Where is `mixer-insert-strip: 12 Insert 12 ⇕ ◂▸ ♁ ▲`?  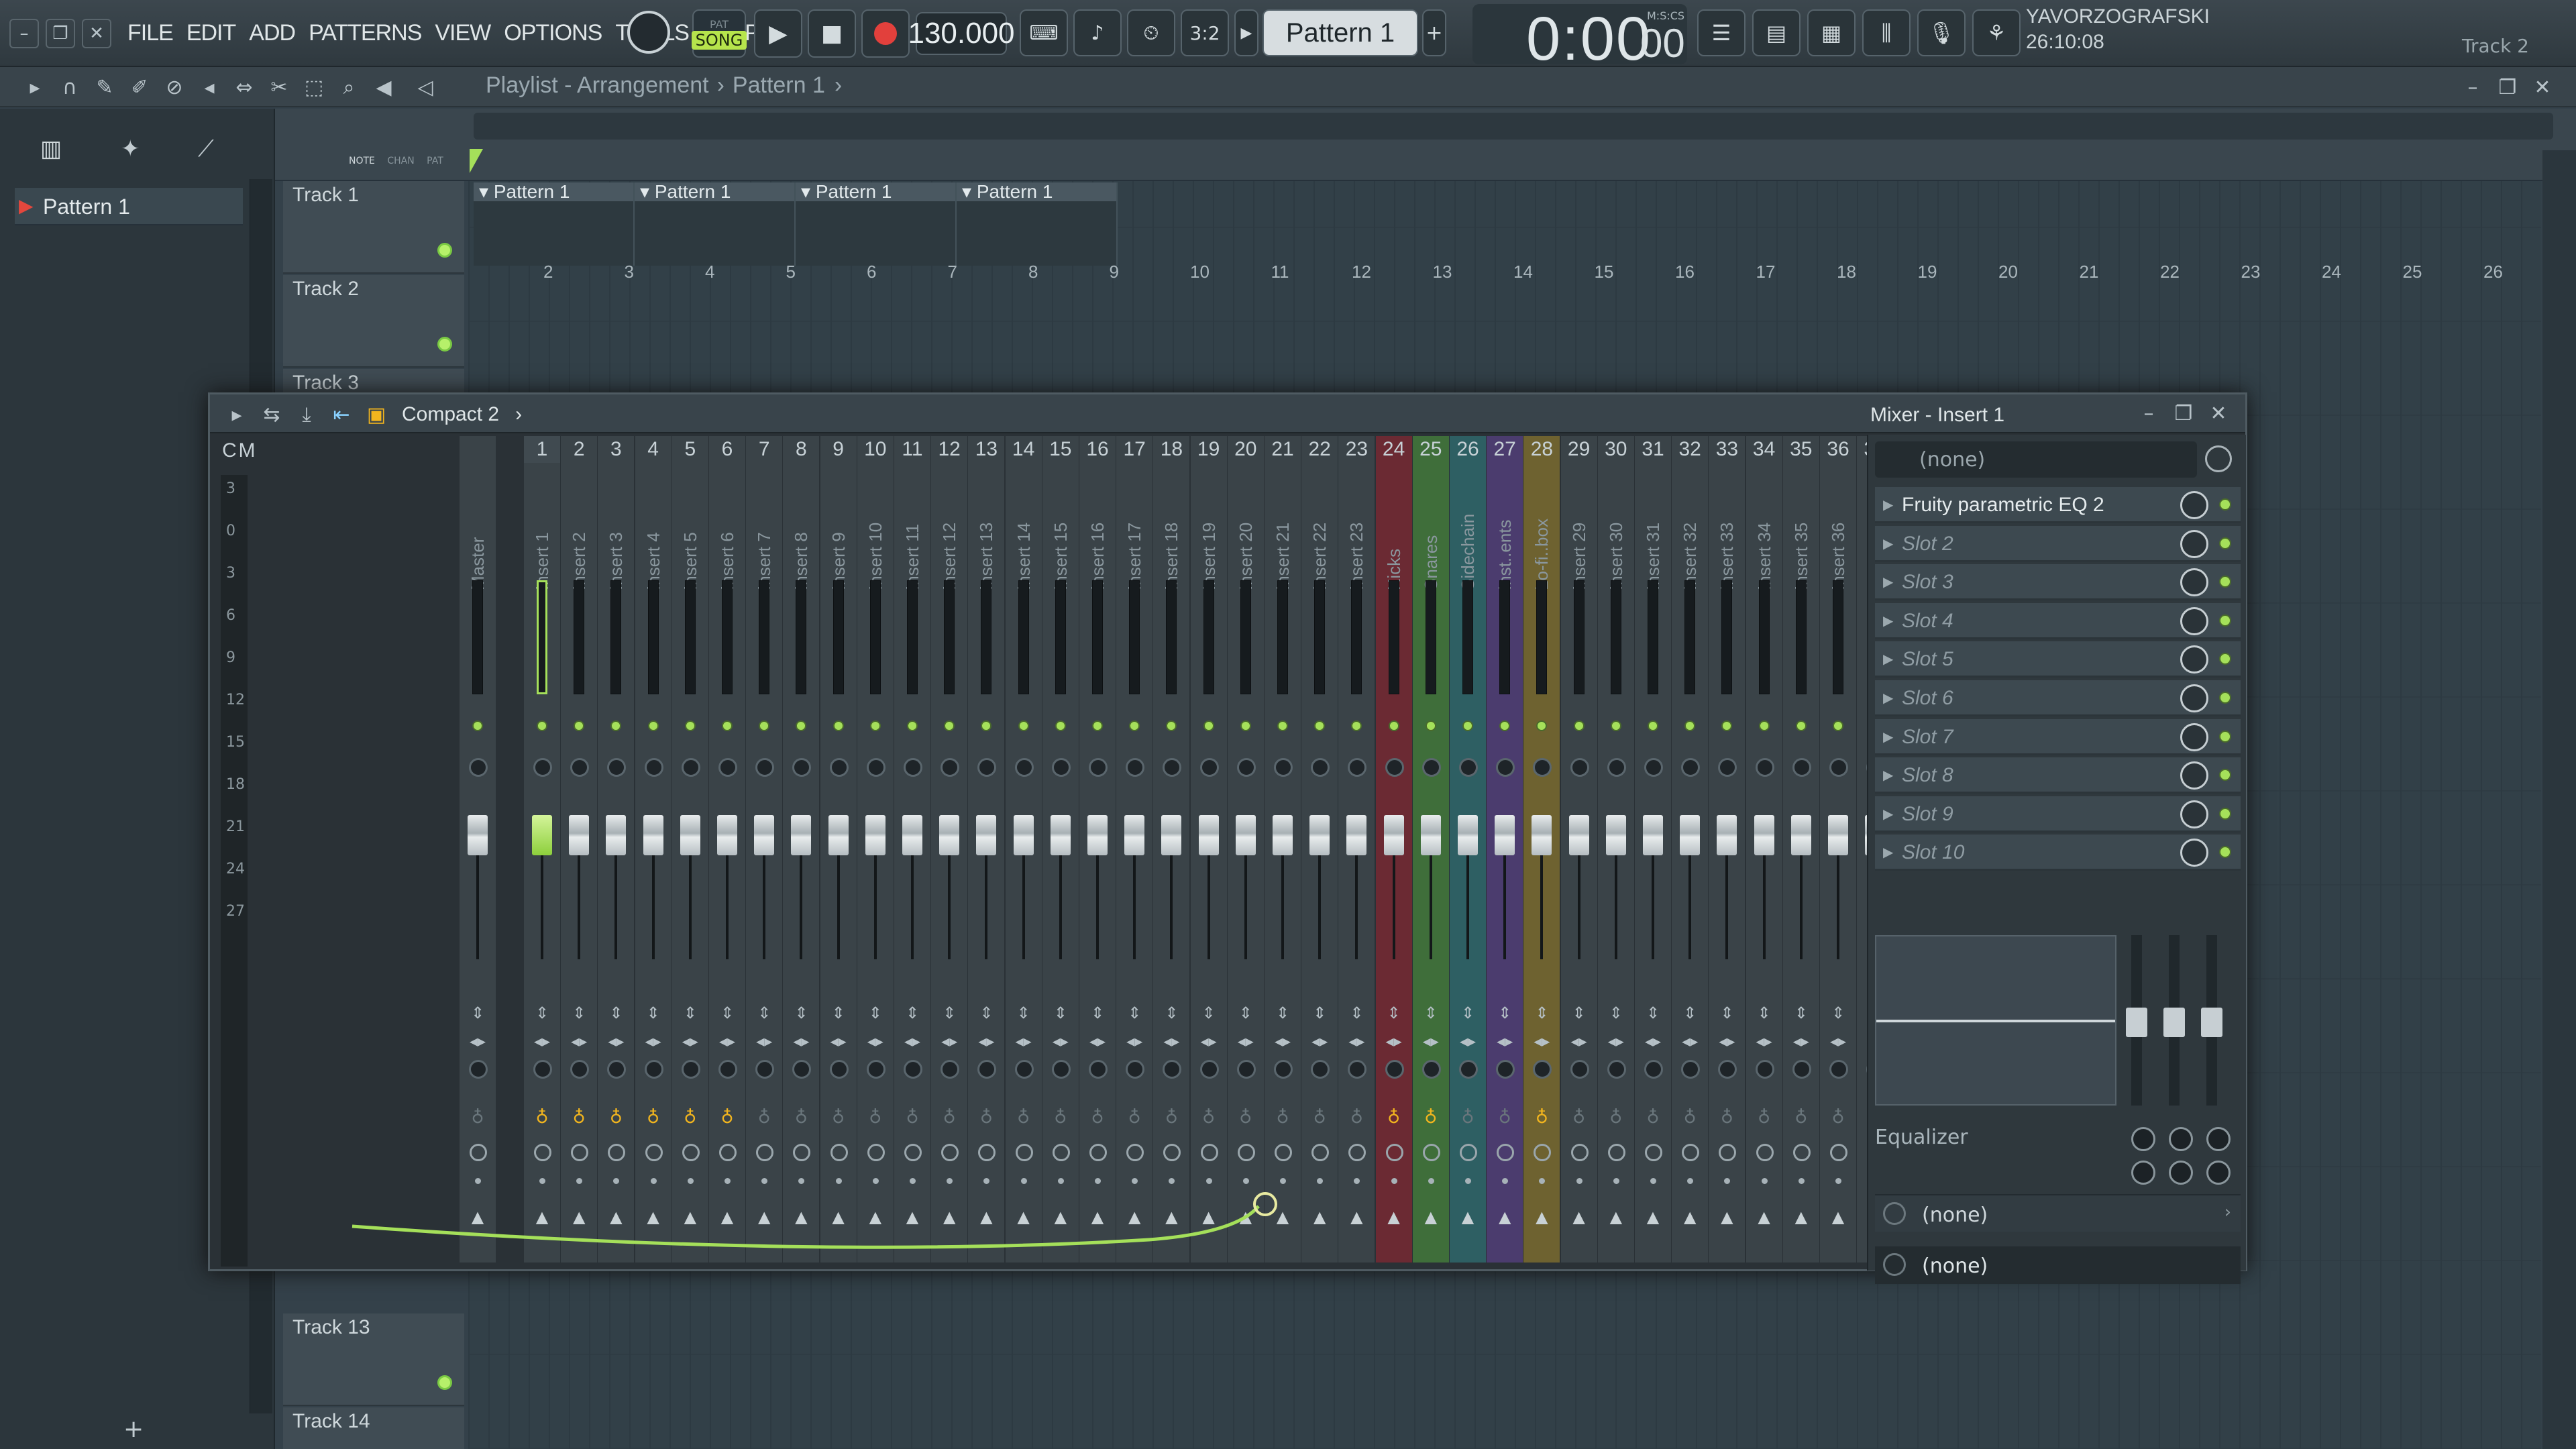 mixer-insert-strip: 12 Insert 12 ⇕ ◂▸ ♁ ▲ is located at coordinates (949, 849).